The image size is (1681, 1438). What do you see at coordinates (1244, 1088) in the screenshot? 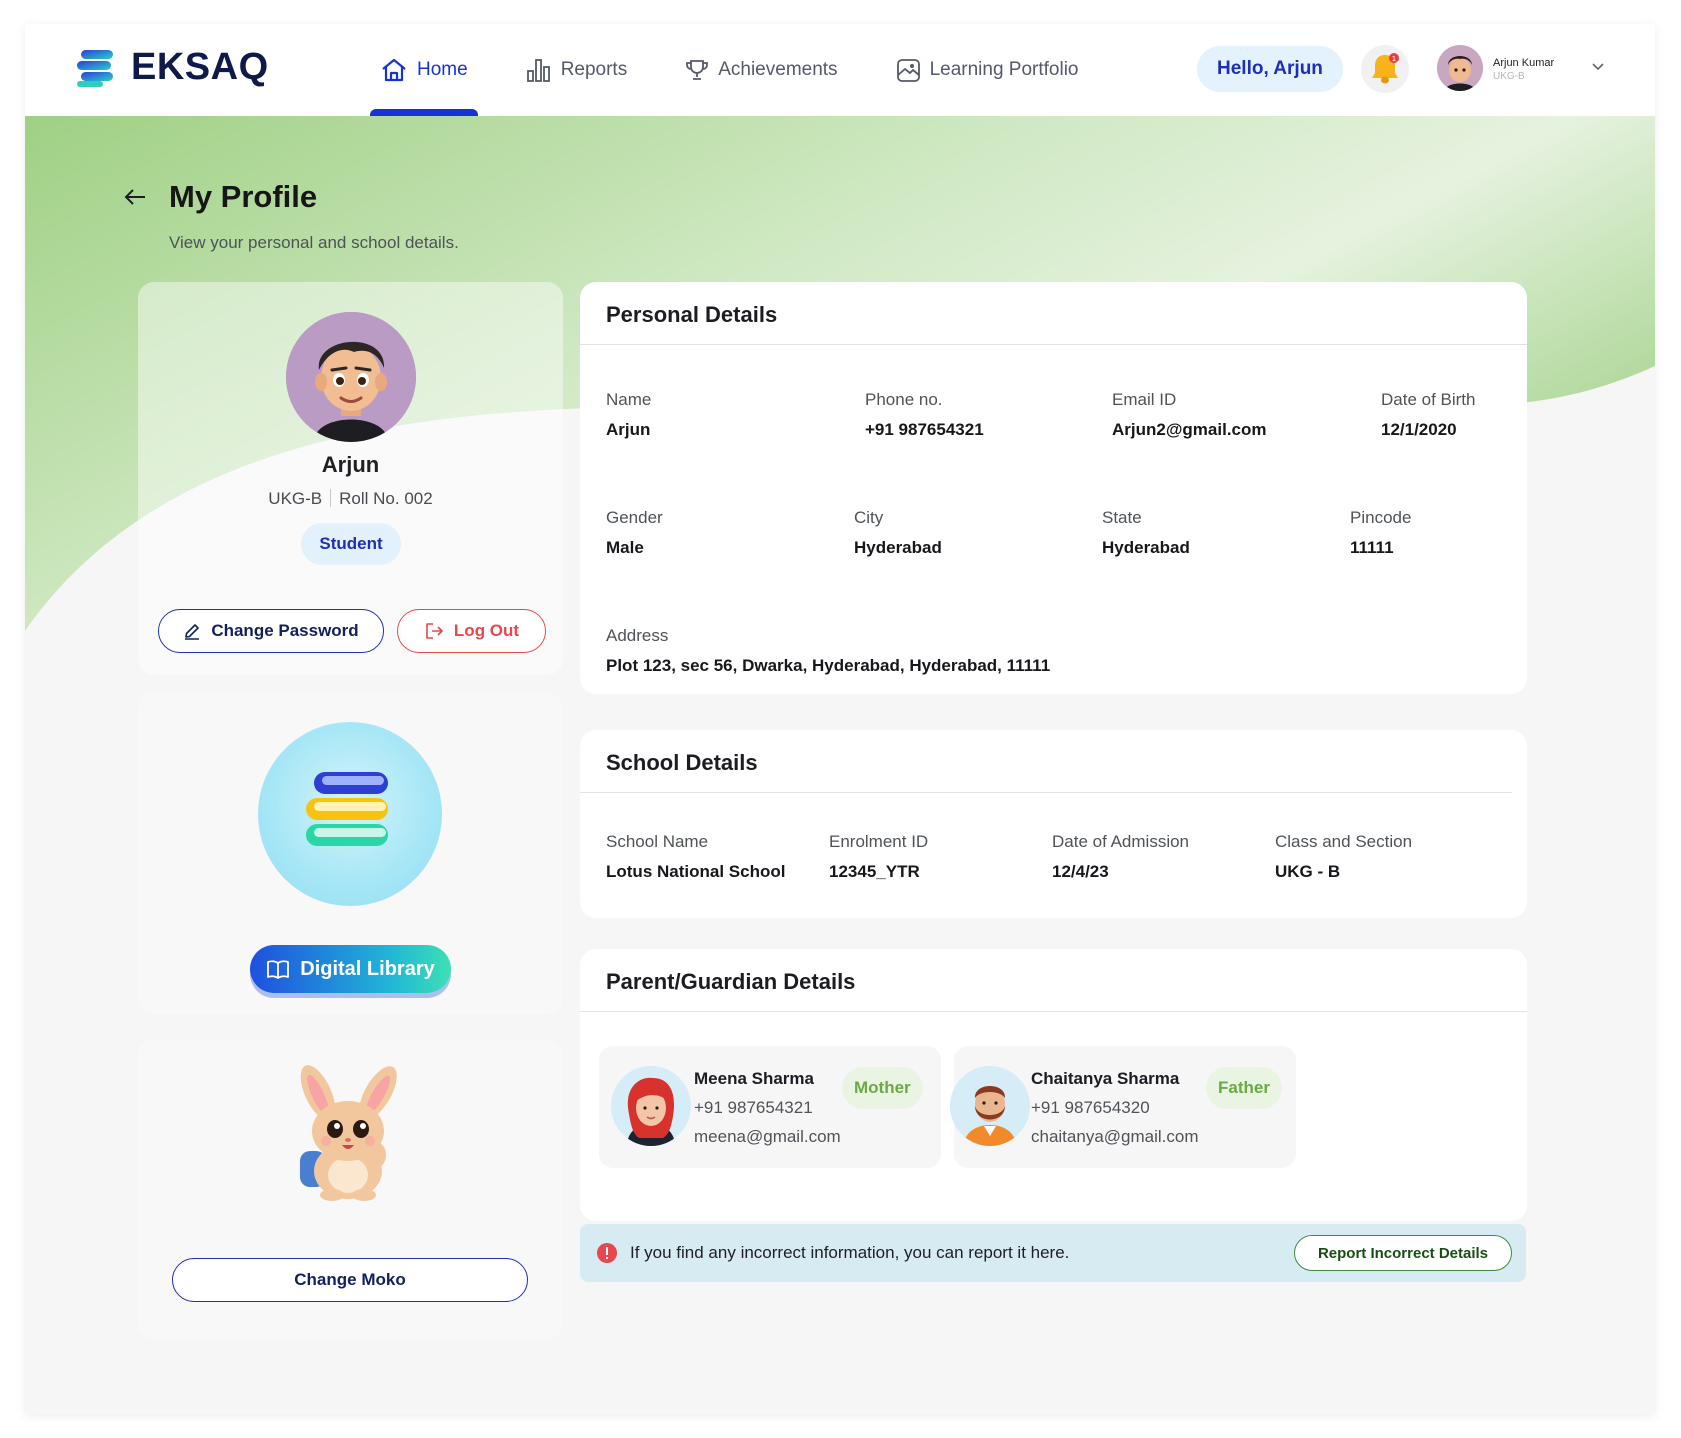
I see `relation-badge: Father` at bounding box center [1244, 1088].